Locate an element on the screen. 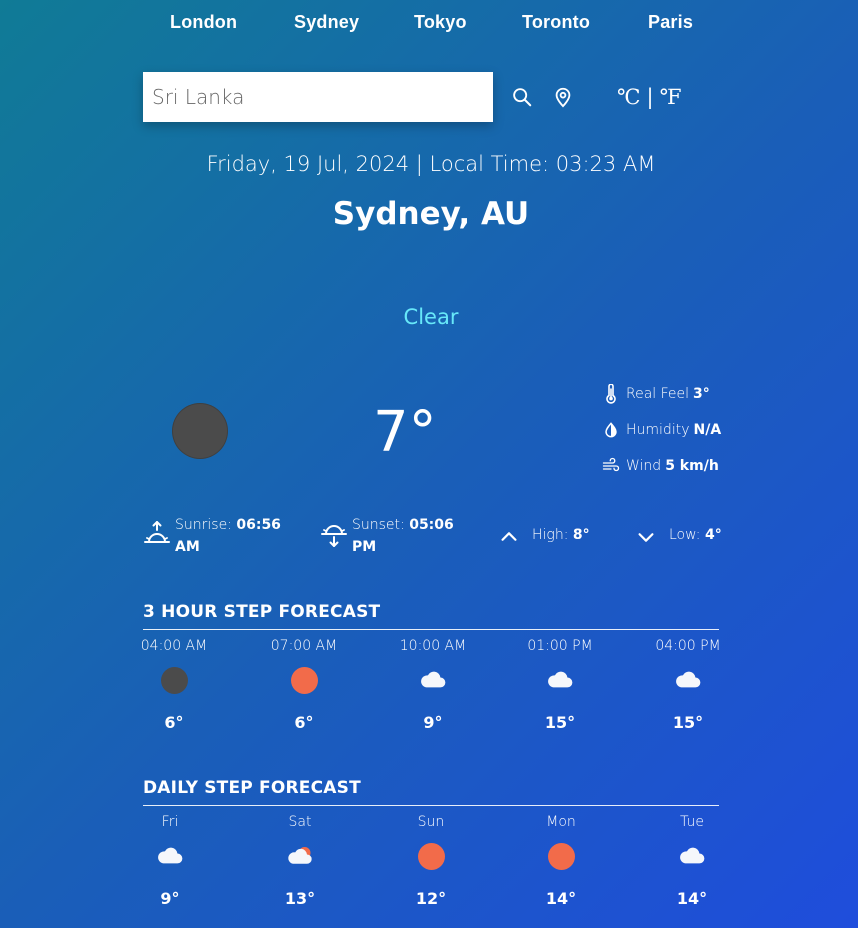 This screenshot has width=858, height=928. forecast-time: 04:00 AM is located at coordinates (174, 646).